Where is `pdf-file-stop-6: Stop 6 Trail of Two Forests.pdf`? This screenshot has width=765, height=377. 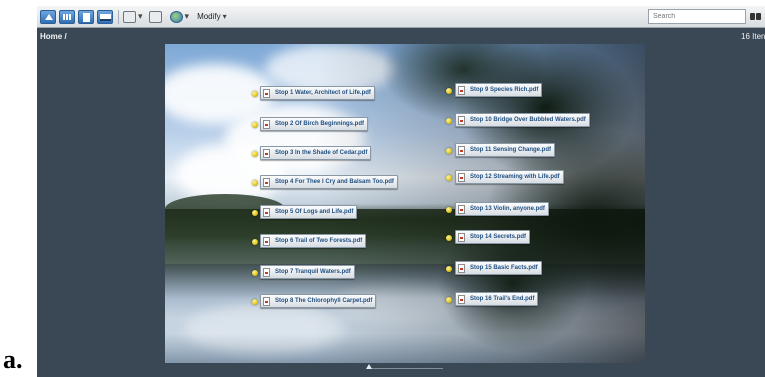 pdf-file-stop-6: Stop 6 Trail of Two Forests.pdf is located at coordinates (313, 241).